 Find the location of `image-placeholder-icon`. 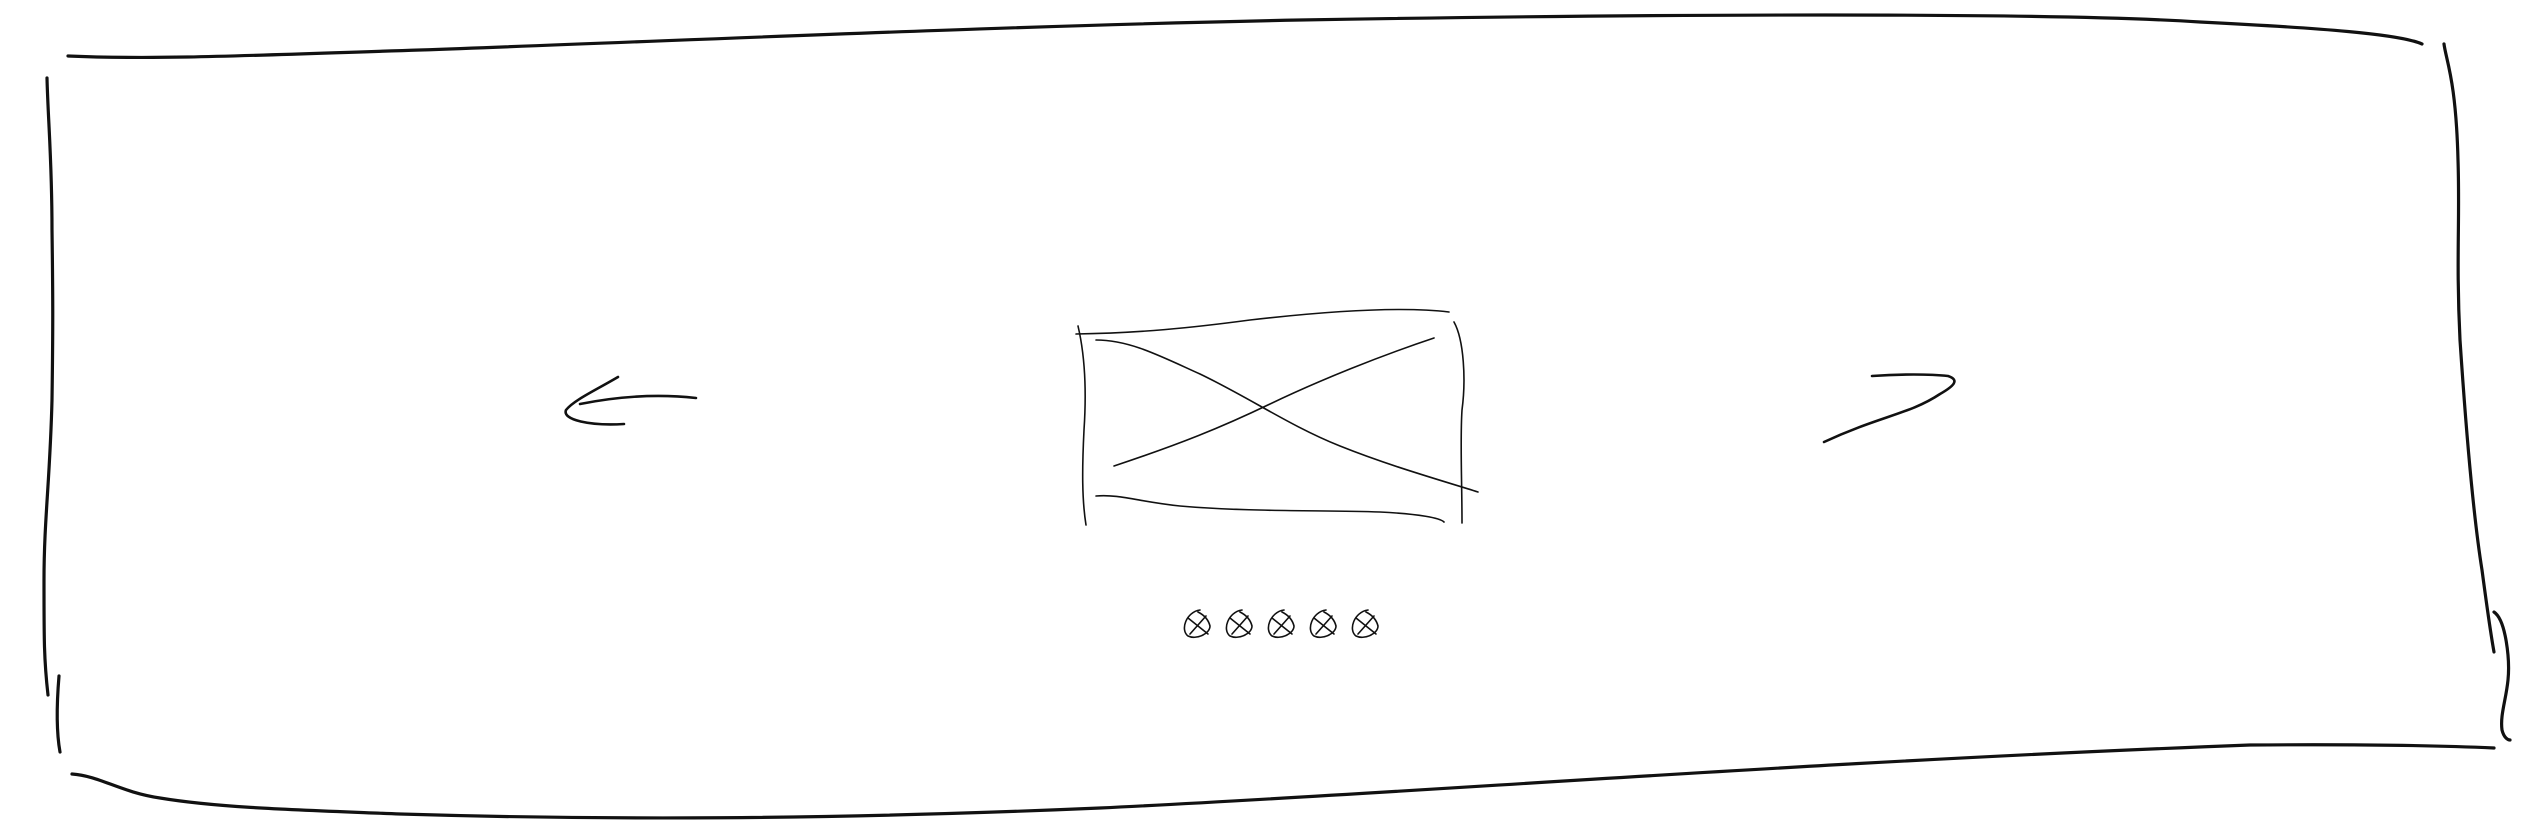

image-placeholder-icon is located at coordinates (1277, 417).